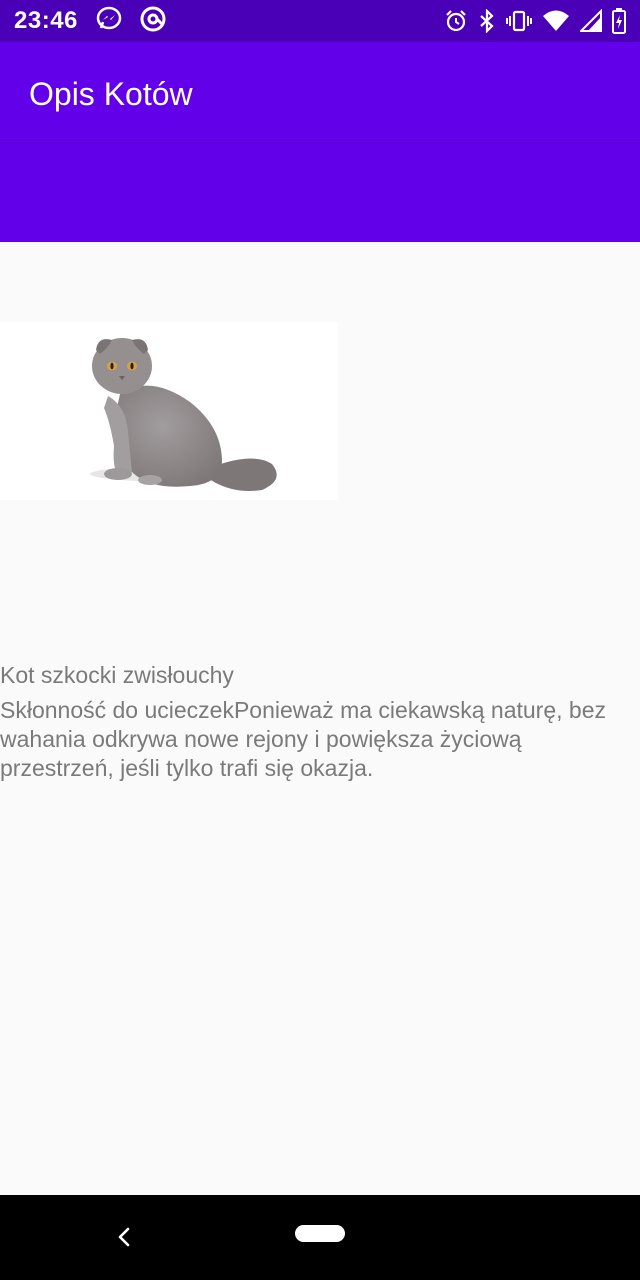 Image resolution: width=640 pixels, height=1280 pixels. Describe the element at coordinates (169, 411) in the screenshot. I see `cat-photo` at that location.